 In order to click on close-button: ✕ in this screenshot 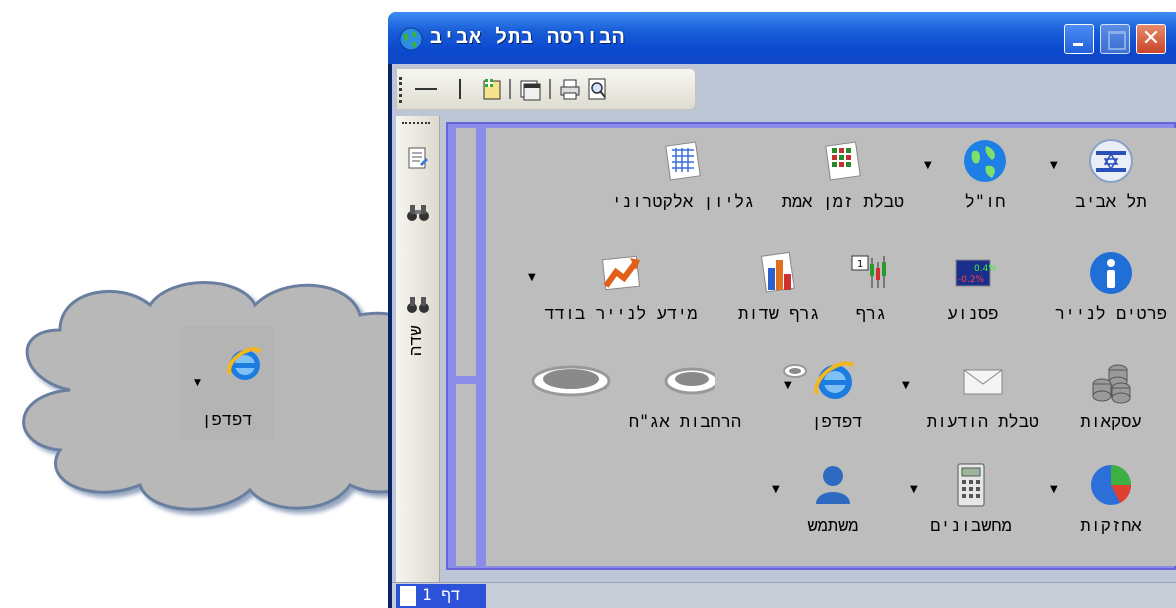, I will do `click(1151, 39)`.